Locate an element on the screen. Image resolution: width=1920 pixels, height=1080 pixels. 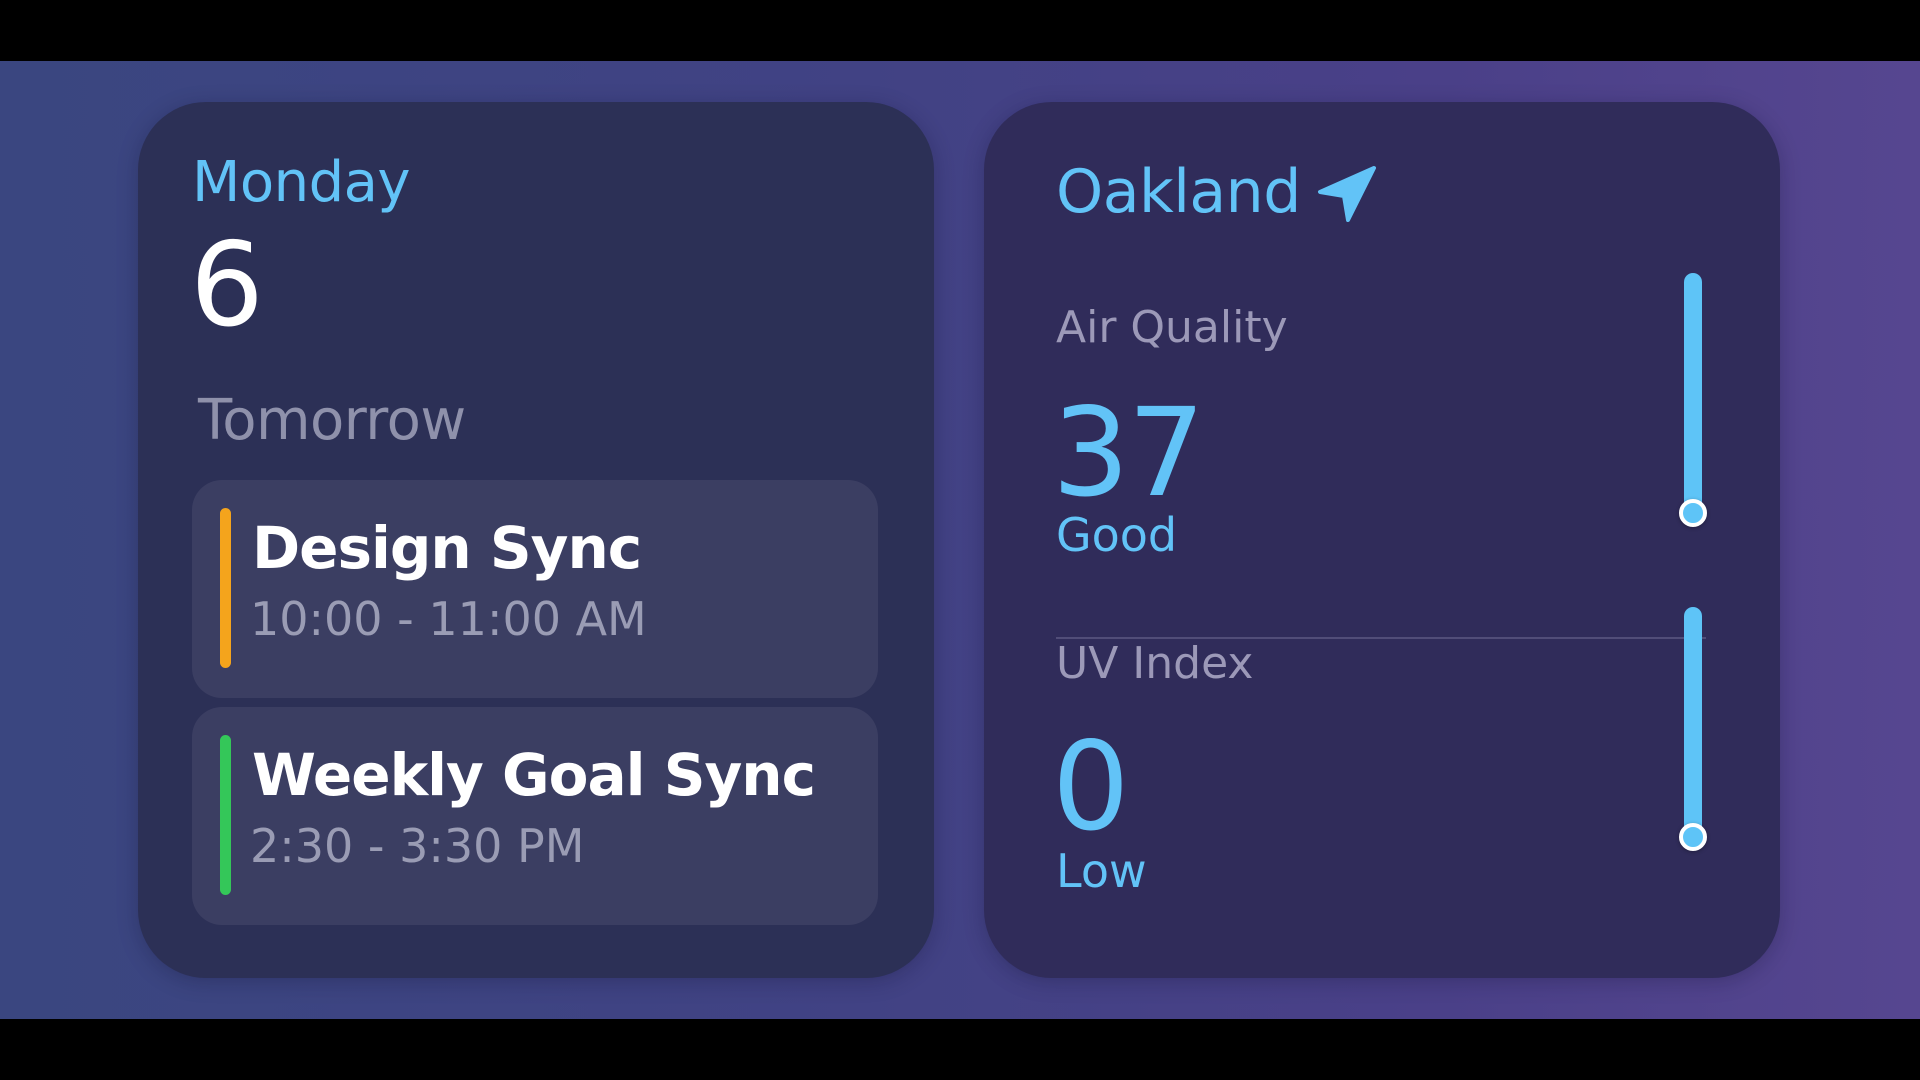
calendar-section-label: Tomorrow is located at coordinates (332, 420).